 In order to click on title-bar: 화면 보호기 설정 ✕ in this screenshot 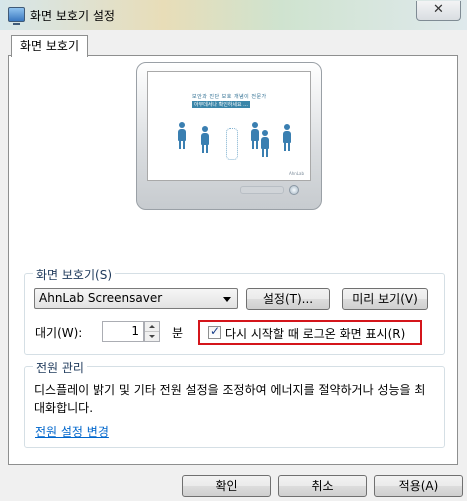, I will do `click(233, 15)`.